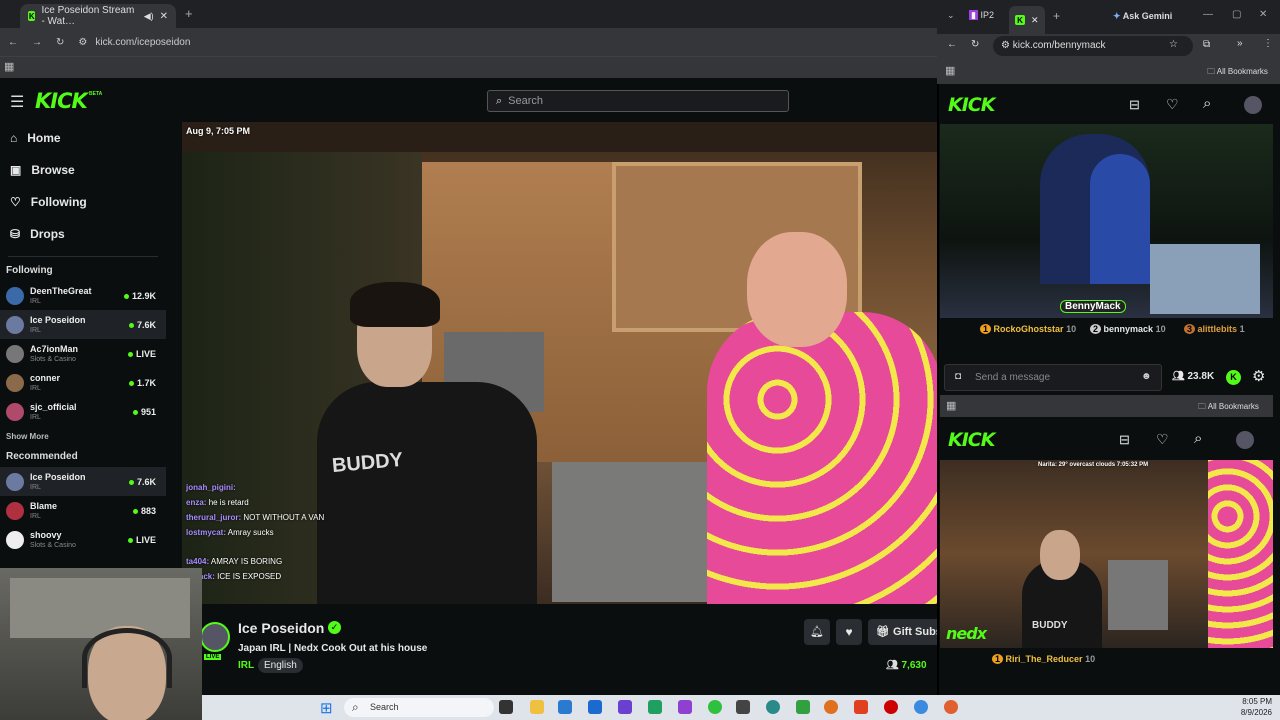 This screenshot has width=1280, height=720. Describe the element at coordinates (83, 411) in the screenshot. I see `channel-item: sjc_official IRL 951` at that location.